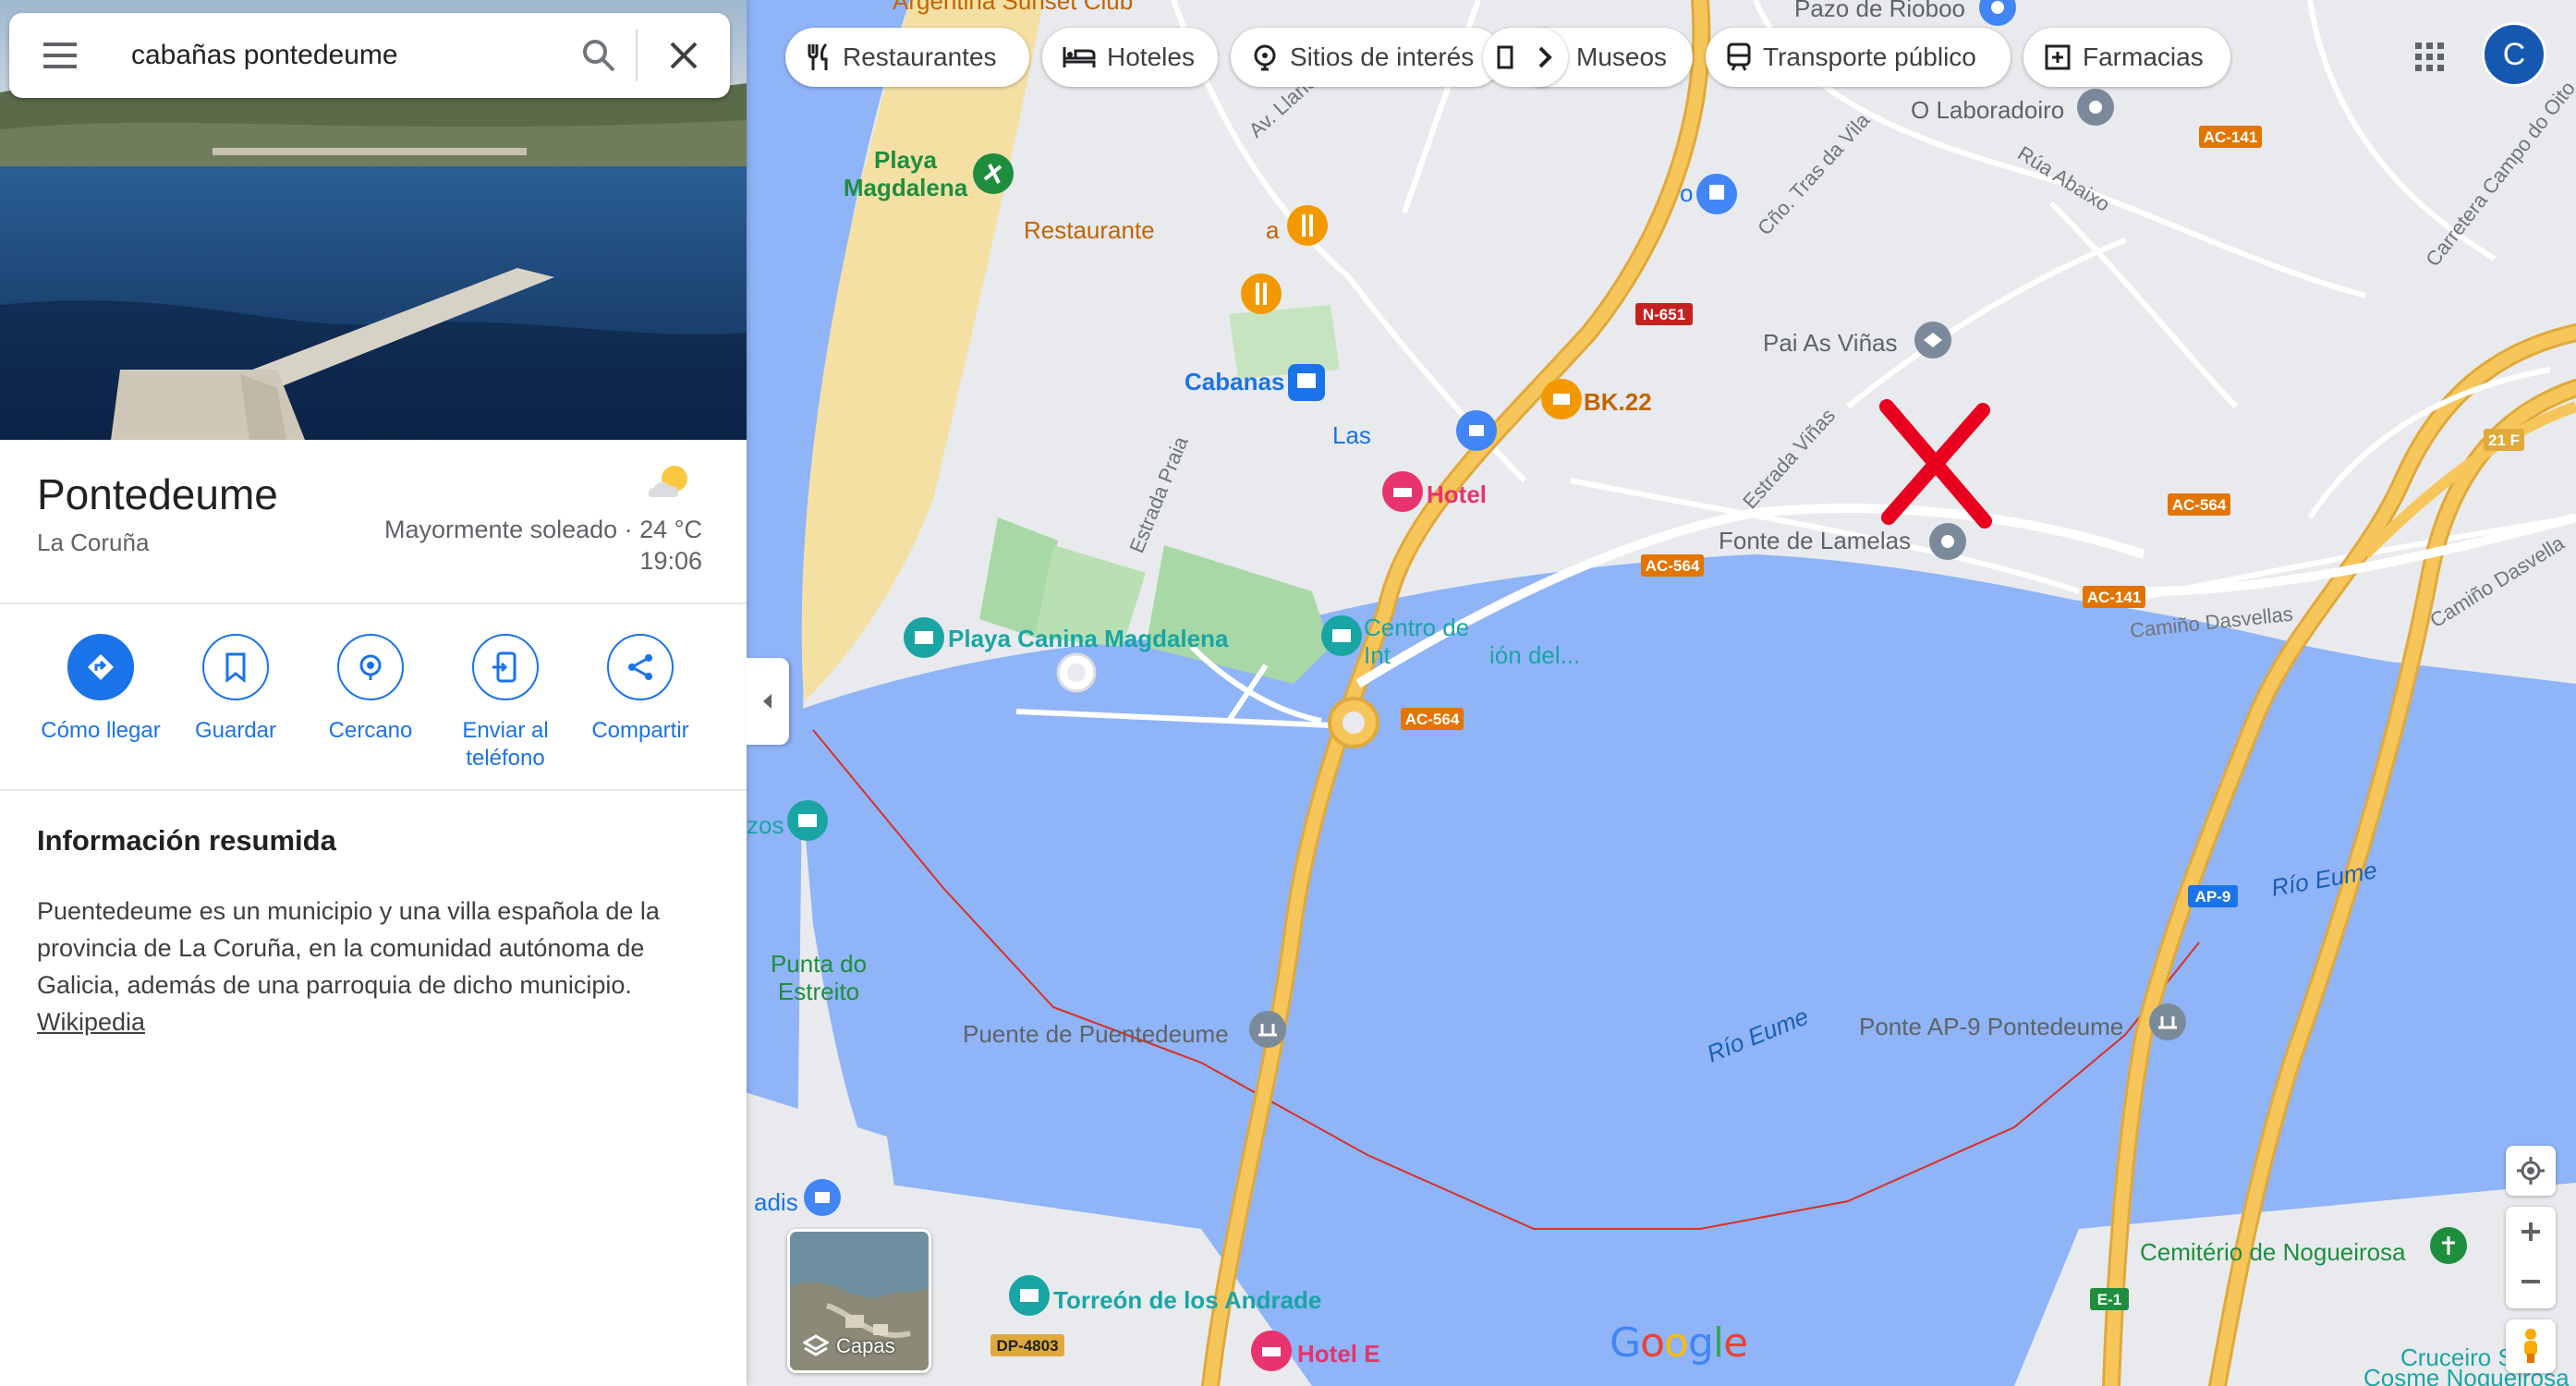 This screenshot has width=2576, height=1386. I want to click on apps-grid-icon, so click(2429, 57).